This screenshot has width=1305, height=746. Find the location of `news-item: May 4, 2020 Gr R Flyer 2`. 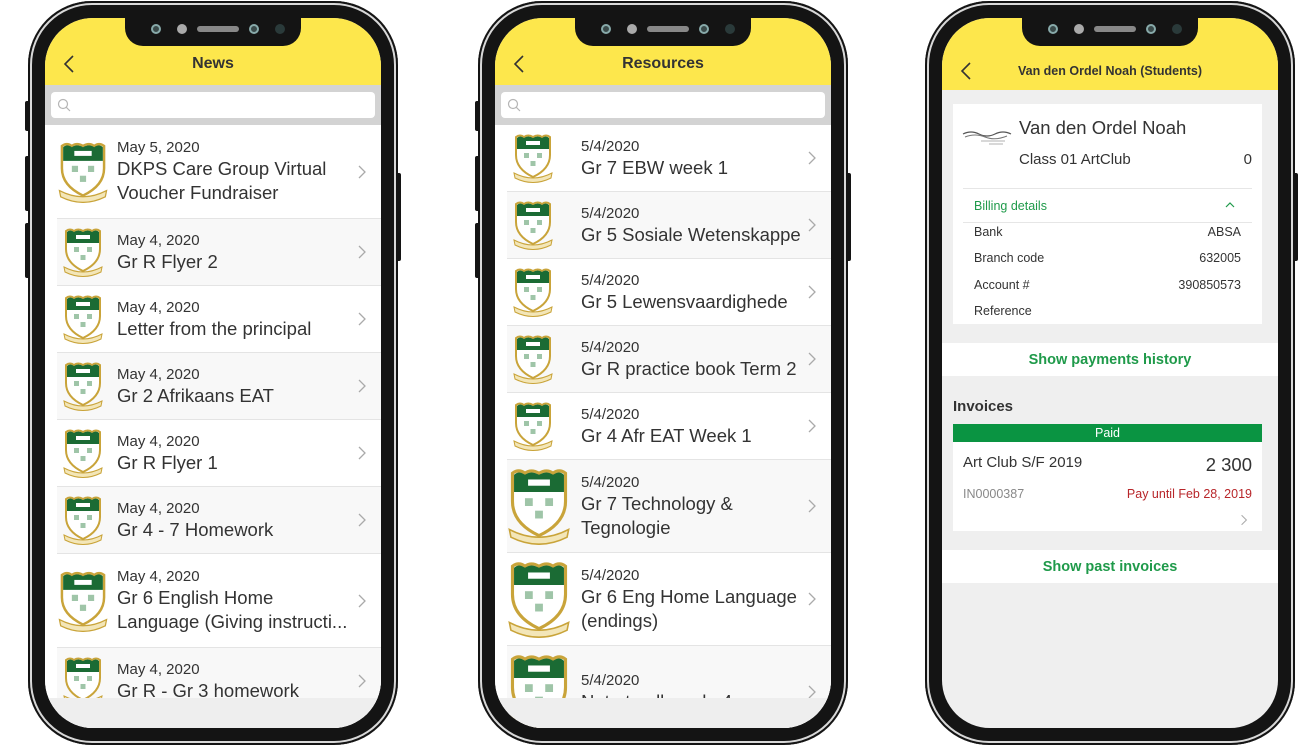

news-item: May 4, 2020 Gr R Flyer 2 is located at coordinates (219, 252).